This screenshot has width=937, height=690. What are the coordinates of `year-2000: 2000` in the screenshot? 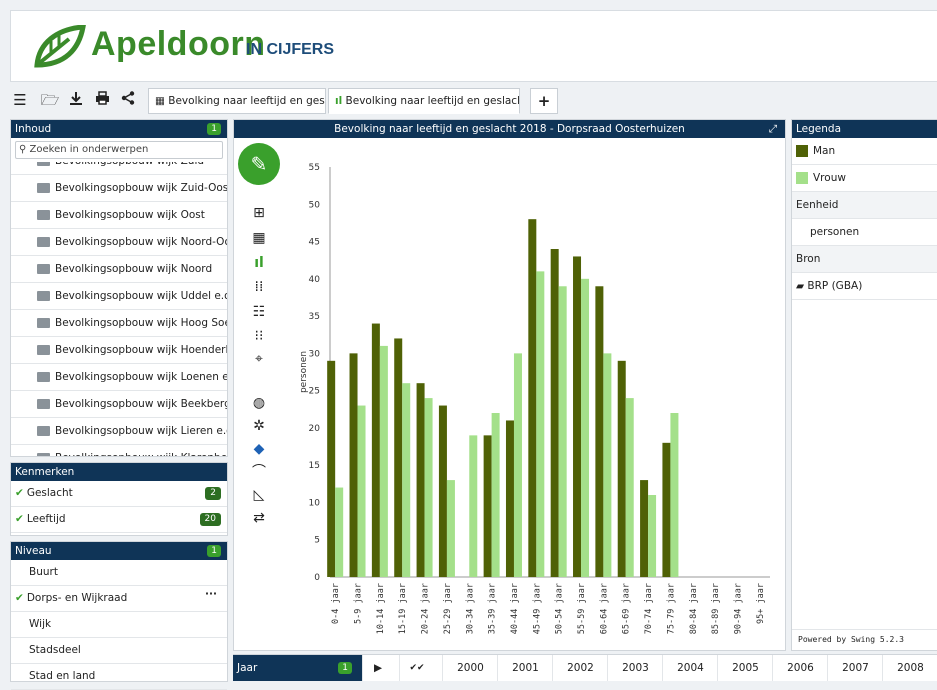 It's located at (470, 668).